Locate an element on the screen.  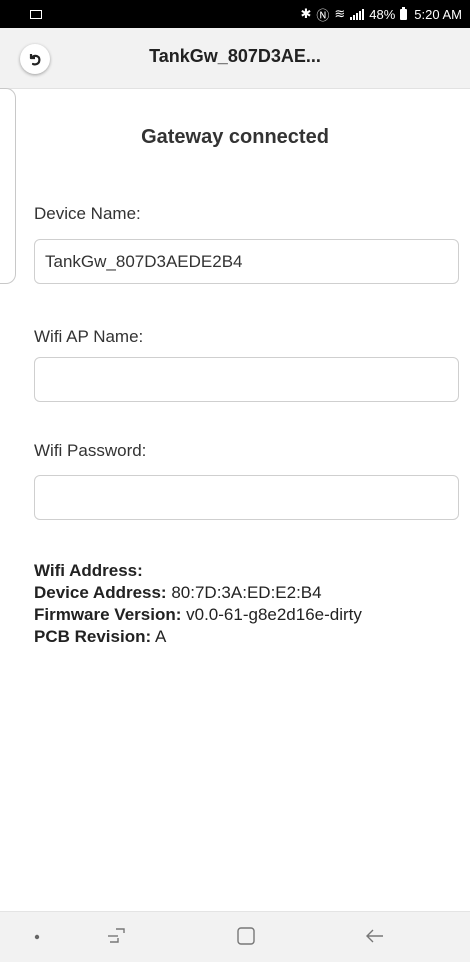
wifi-ap-name-label: Wifi AP Name: is located at coordinates (89, 336).